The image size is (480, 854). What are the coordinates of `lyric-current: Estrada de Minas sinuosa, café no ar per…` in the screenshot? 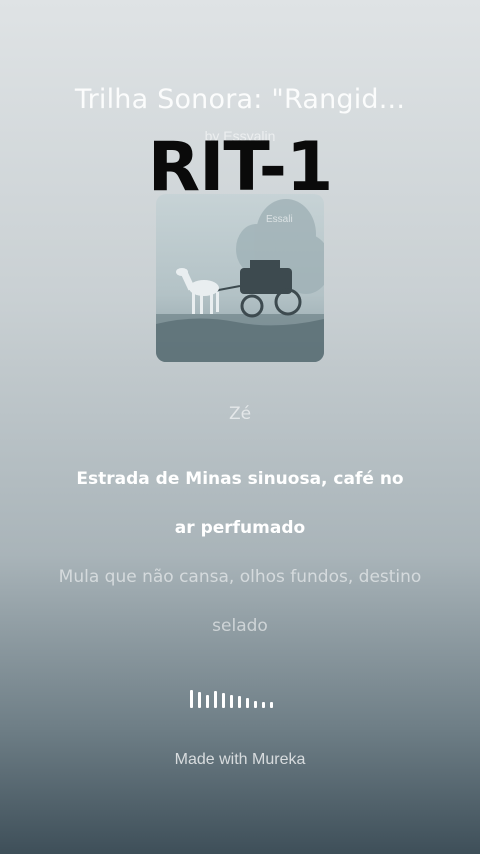 It's located at (240, 504).